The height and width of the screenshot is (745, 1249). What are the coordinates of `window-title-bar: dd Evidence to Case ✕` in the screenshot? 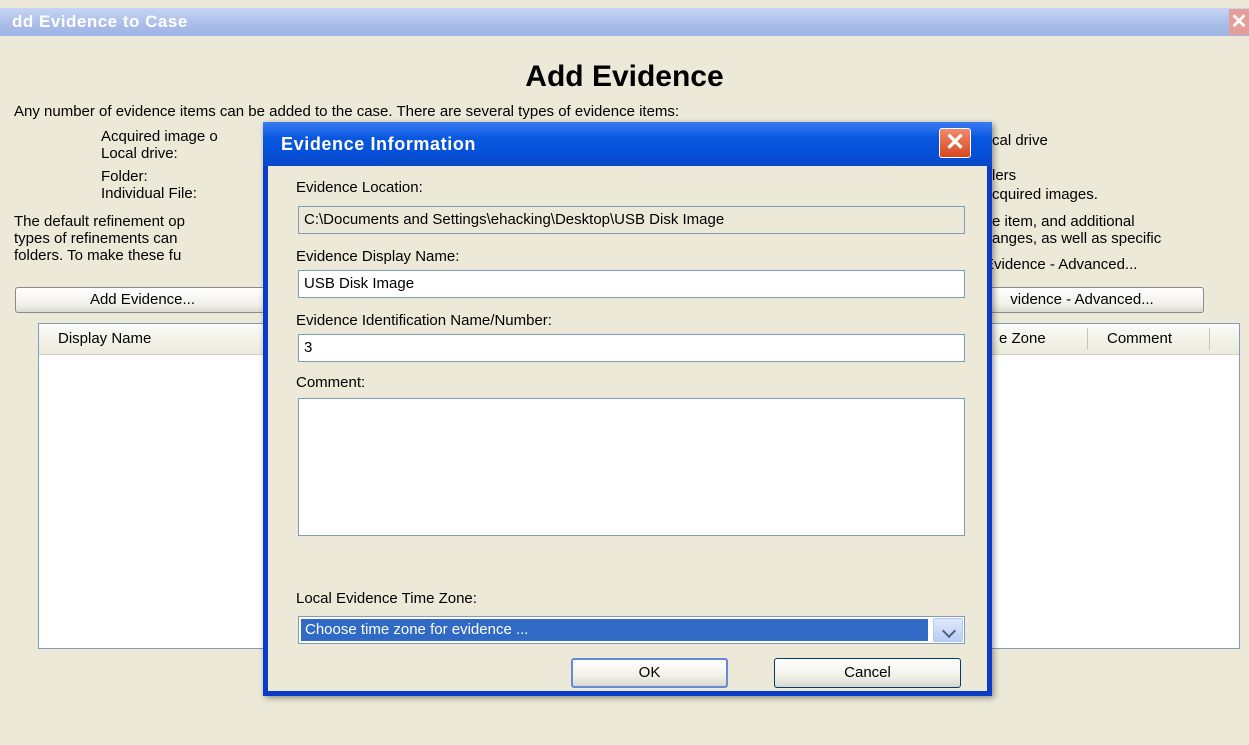 It's located at (624, 22).